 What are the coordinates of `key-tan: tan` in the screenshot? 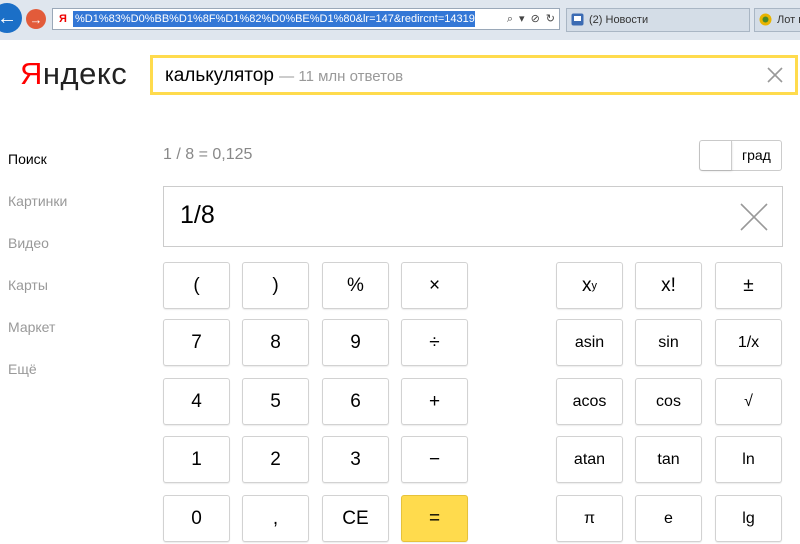 It's located at (668, 459).